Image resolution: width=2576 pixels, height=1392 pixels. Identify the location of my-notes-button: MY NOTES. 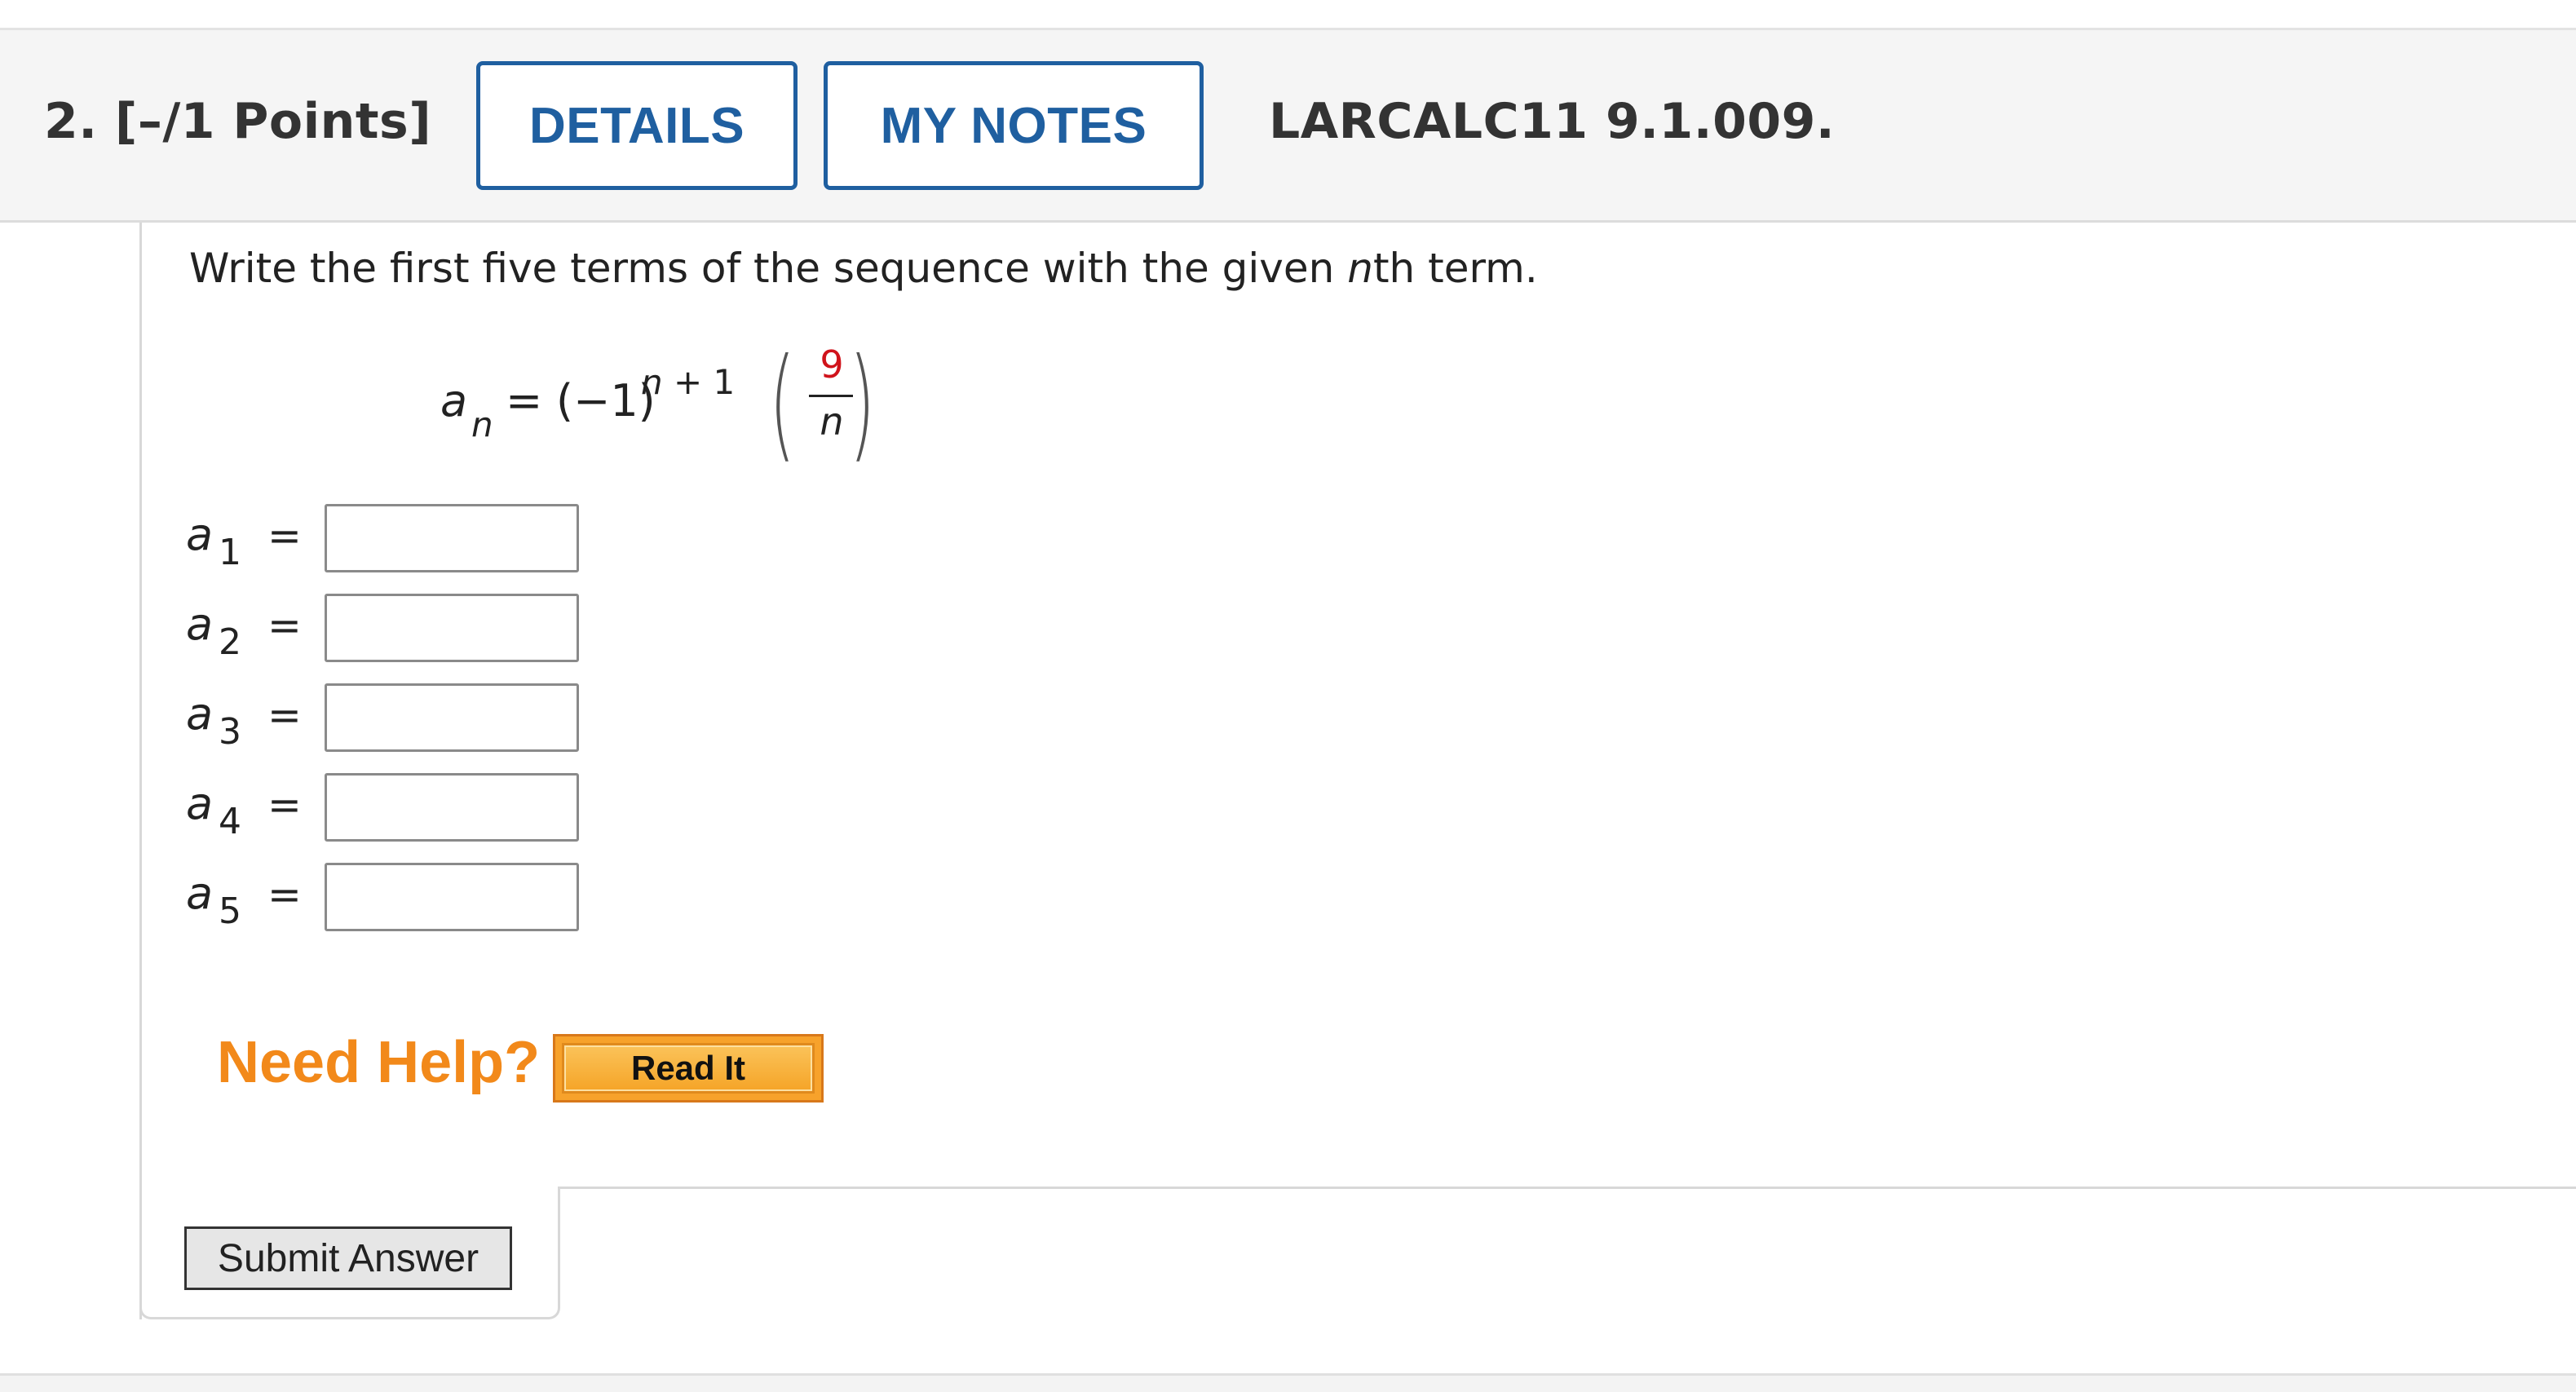
(1014, 125).